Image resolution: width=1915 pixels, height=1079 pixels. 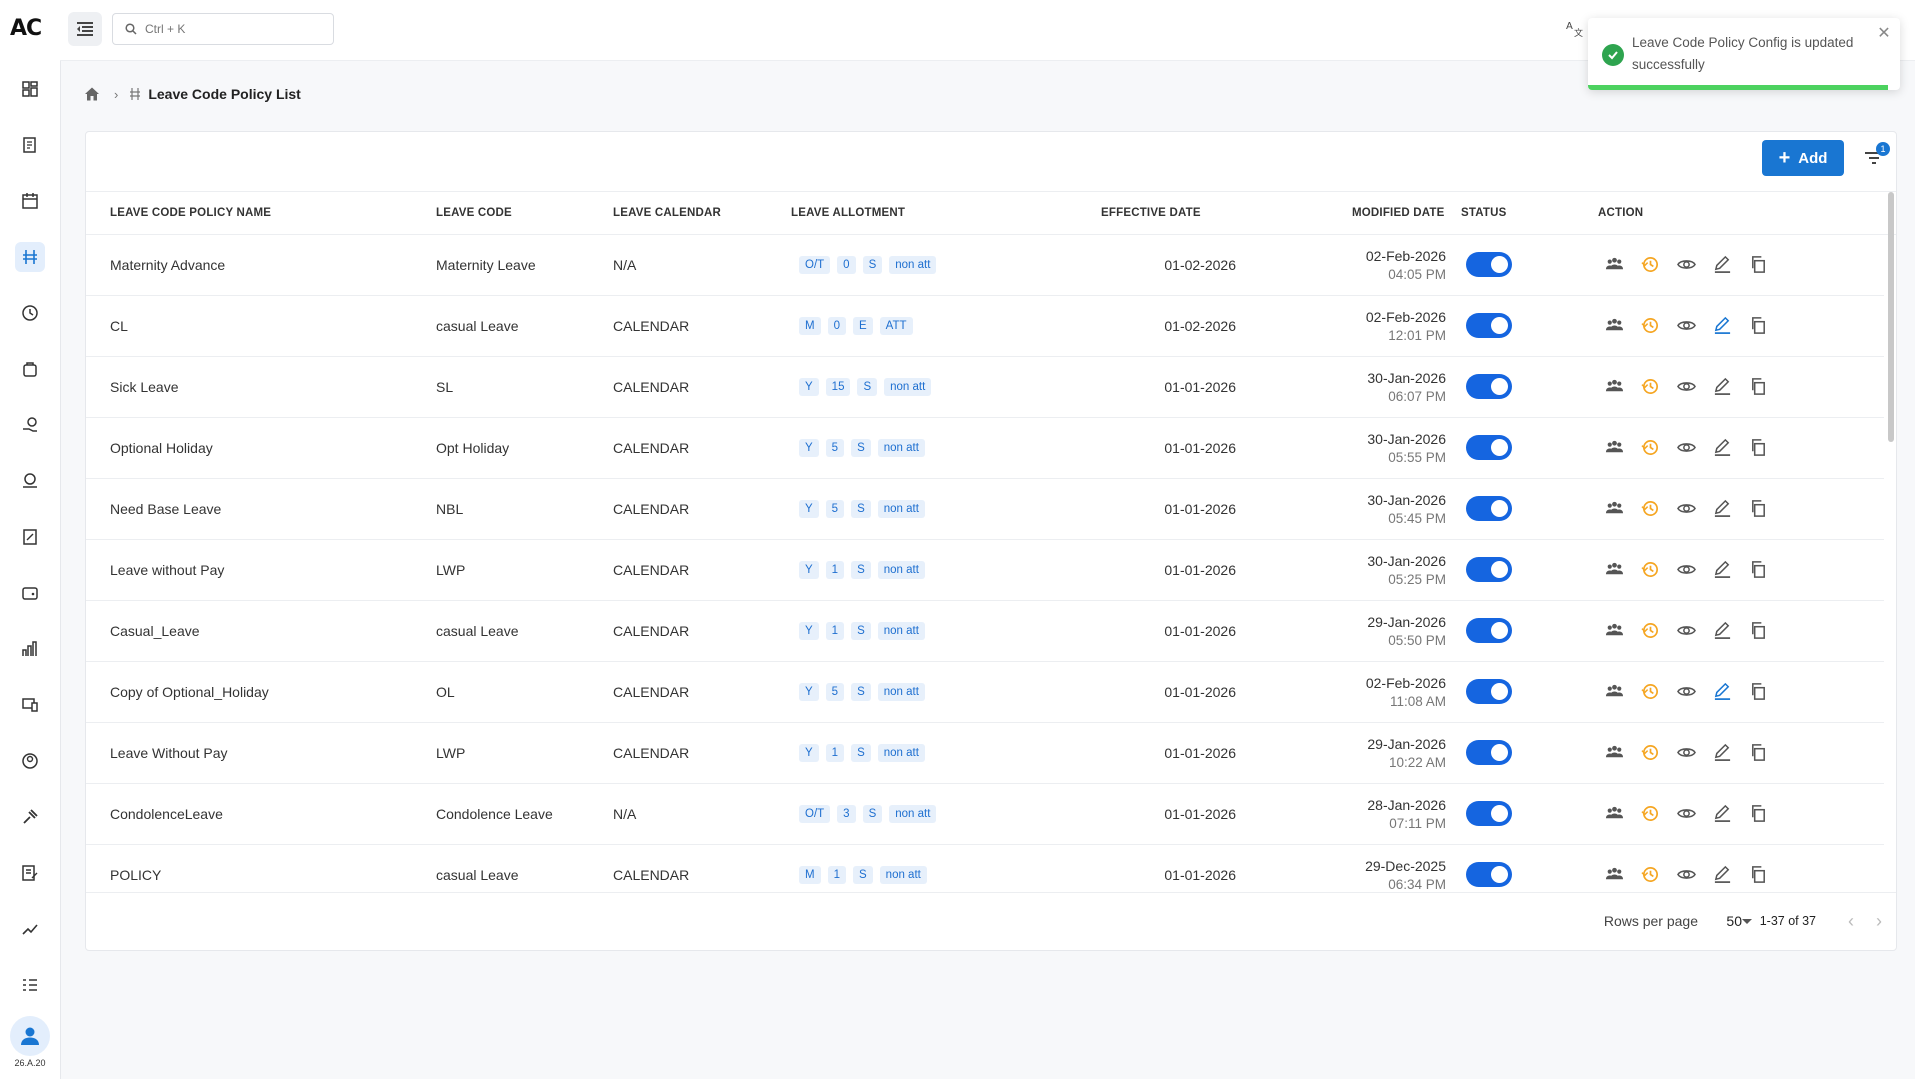 I want to click on column-header-leave-calendar: LEAVE CALENDAR, so click(x=667, y=213).